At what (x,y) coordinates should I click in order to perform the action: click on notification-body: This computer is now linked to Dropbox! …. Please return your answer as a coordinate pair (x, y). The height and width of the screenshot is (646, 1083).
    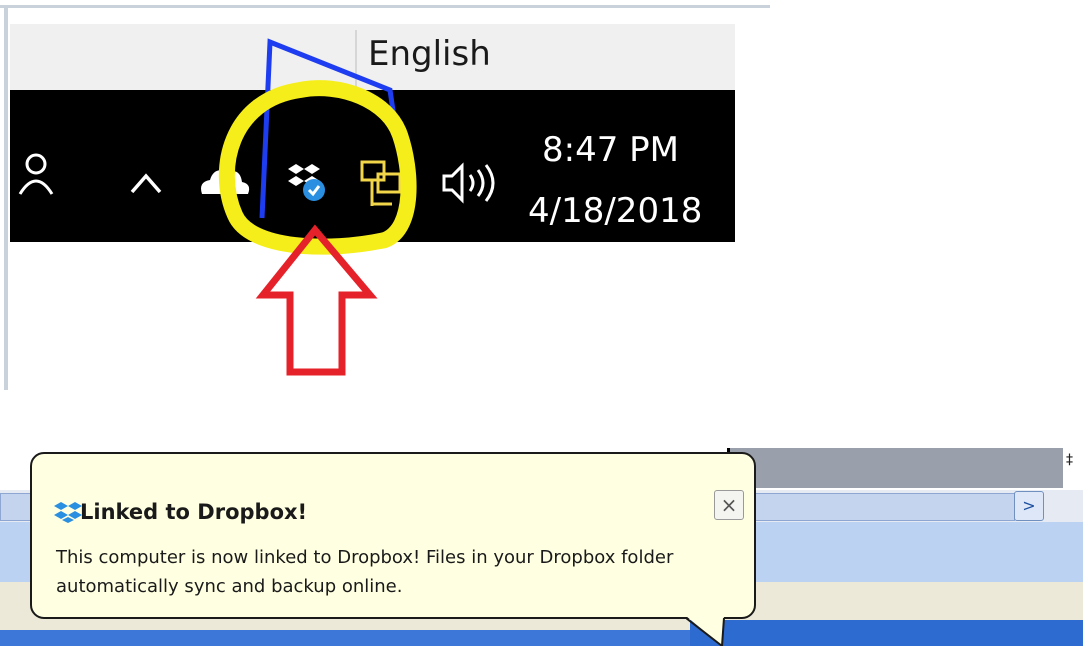
    Looking at the image, I should click on (365, 572).